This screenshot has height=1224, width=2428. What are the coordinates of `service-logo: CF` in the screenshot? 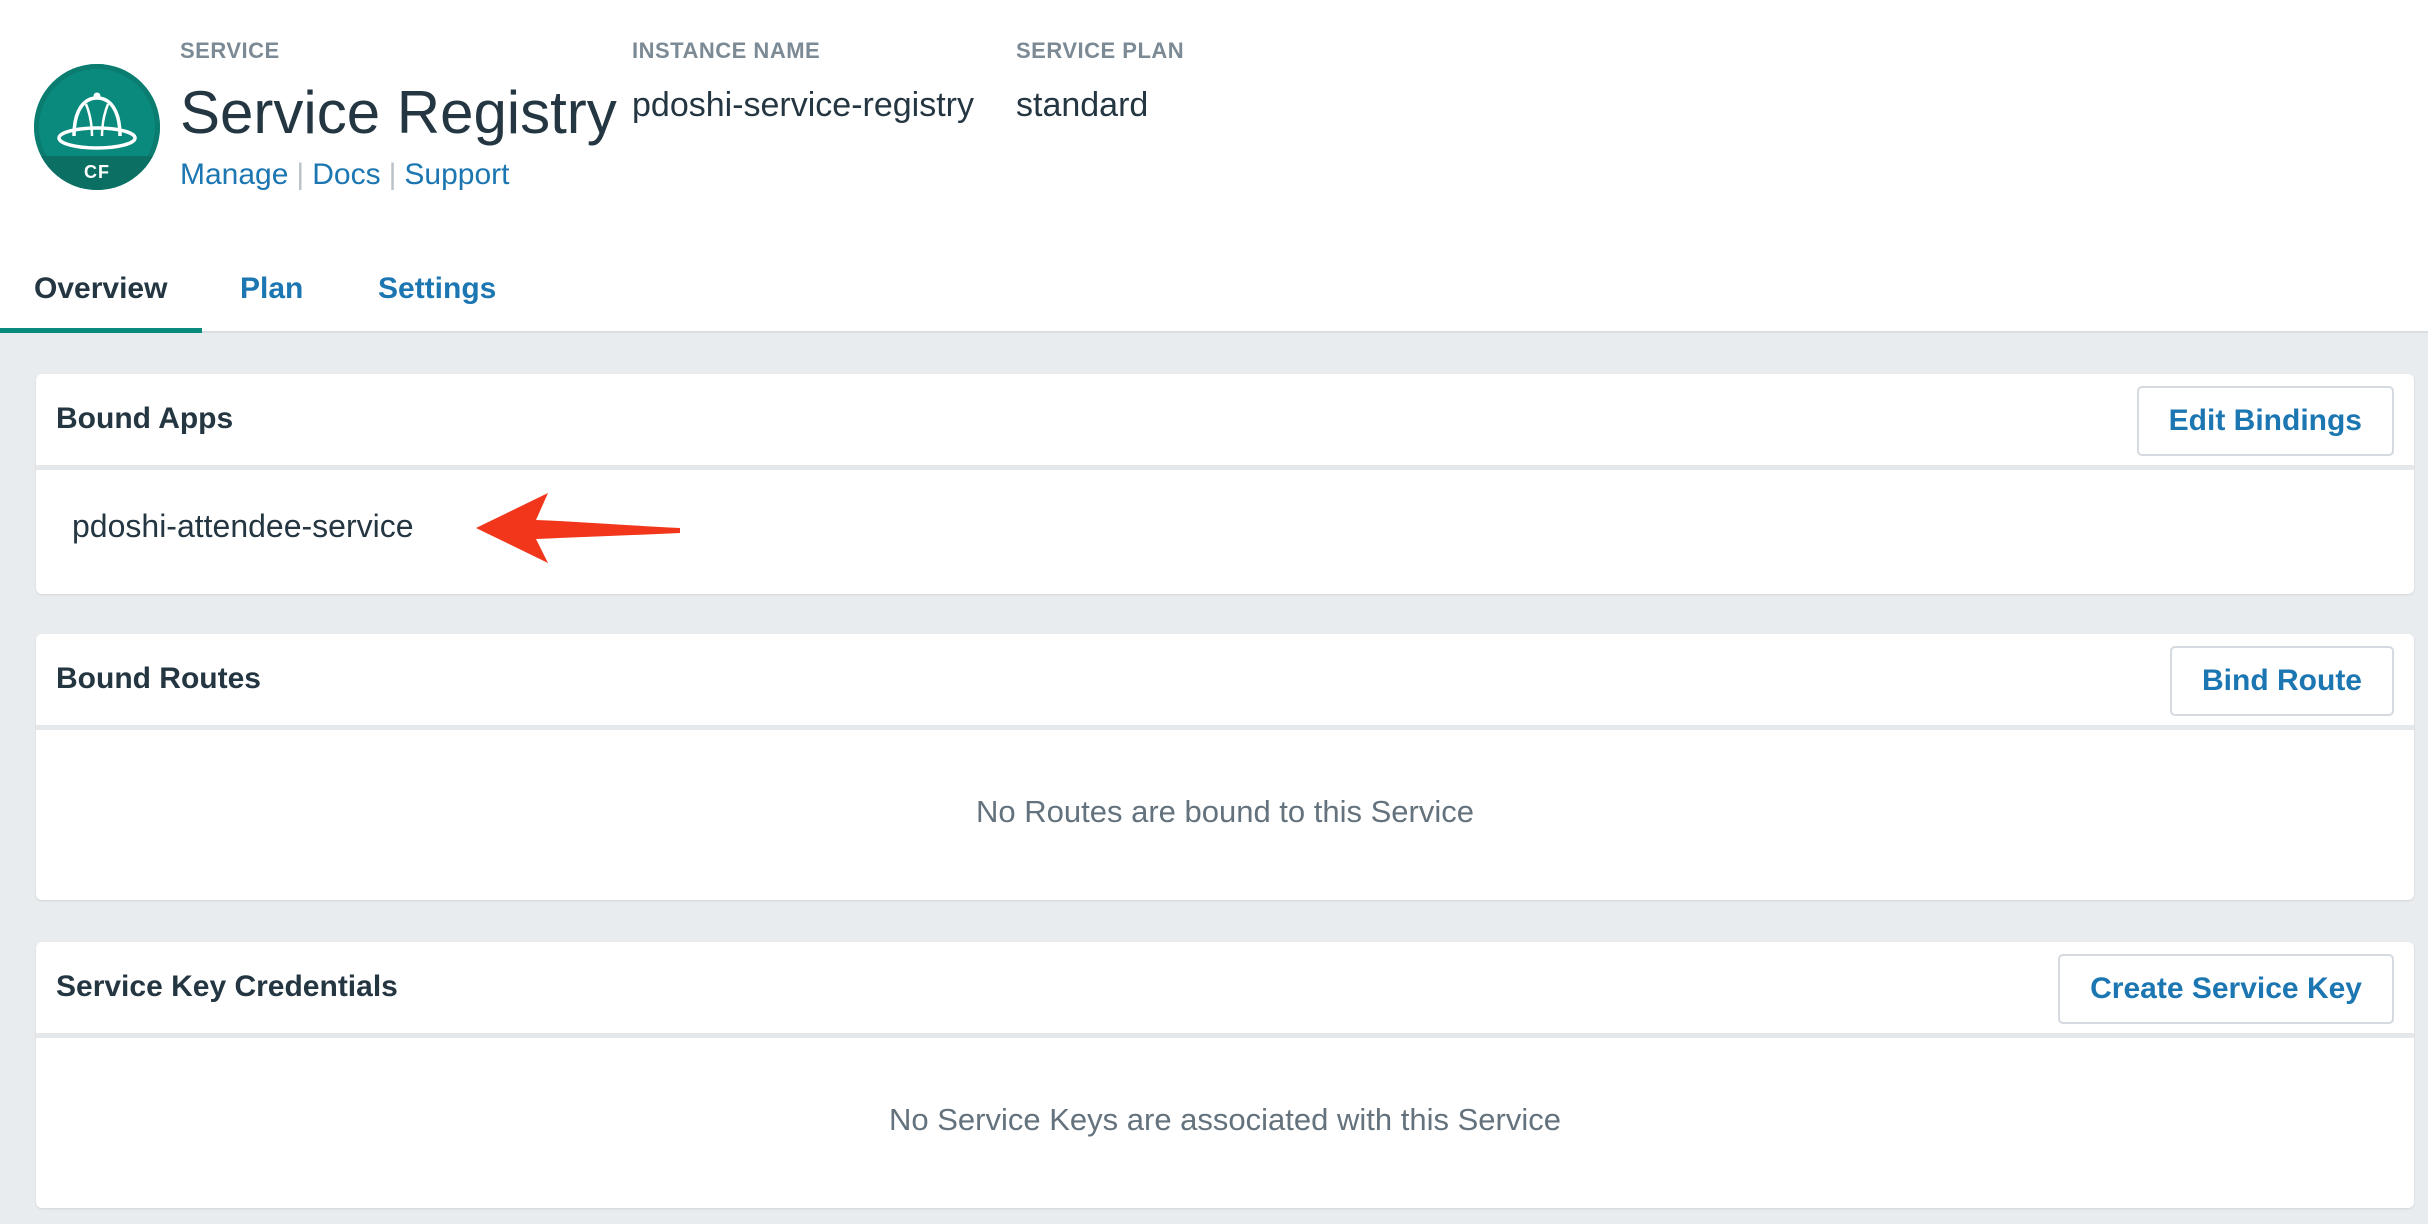 It's located at (97, 127).